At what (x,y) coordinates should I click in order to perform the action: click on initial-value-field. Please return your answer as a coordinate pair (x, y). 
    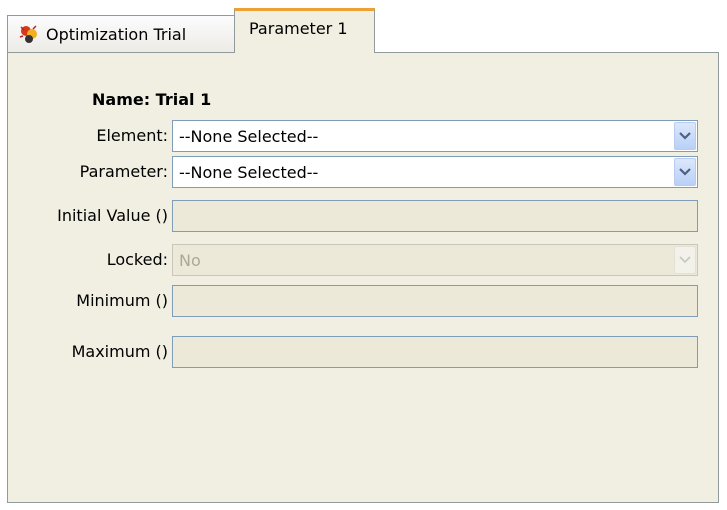
    Looking at the image, I should click on (435, 216).